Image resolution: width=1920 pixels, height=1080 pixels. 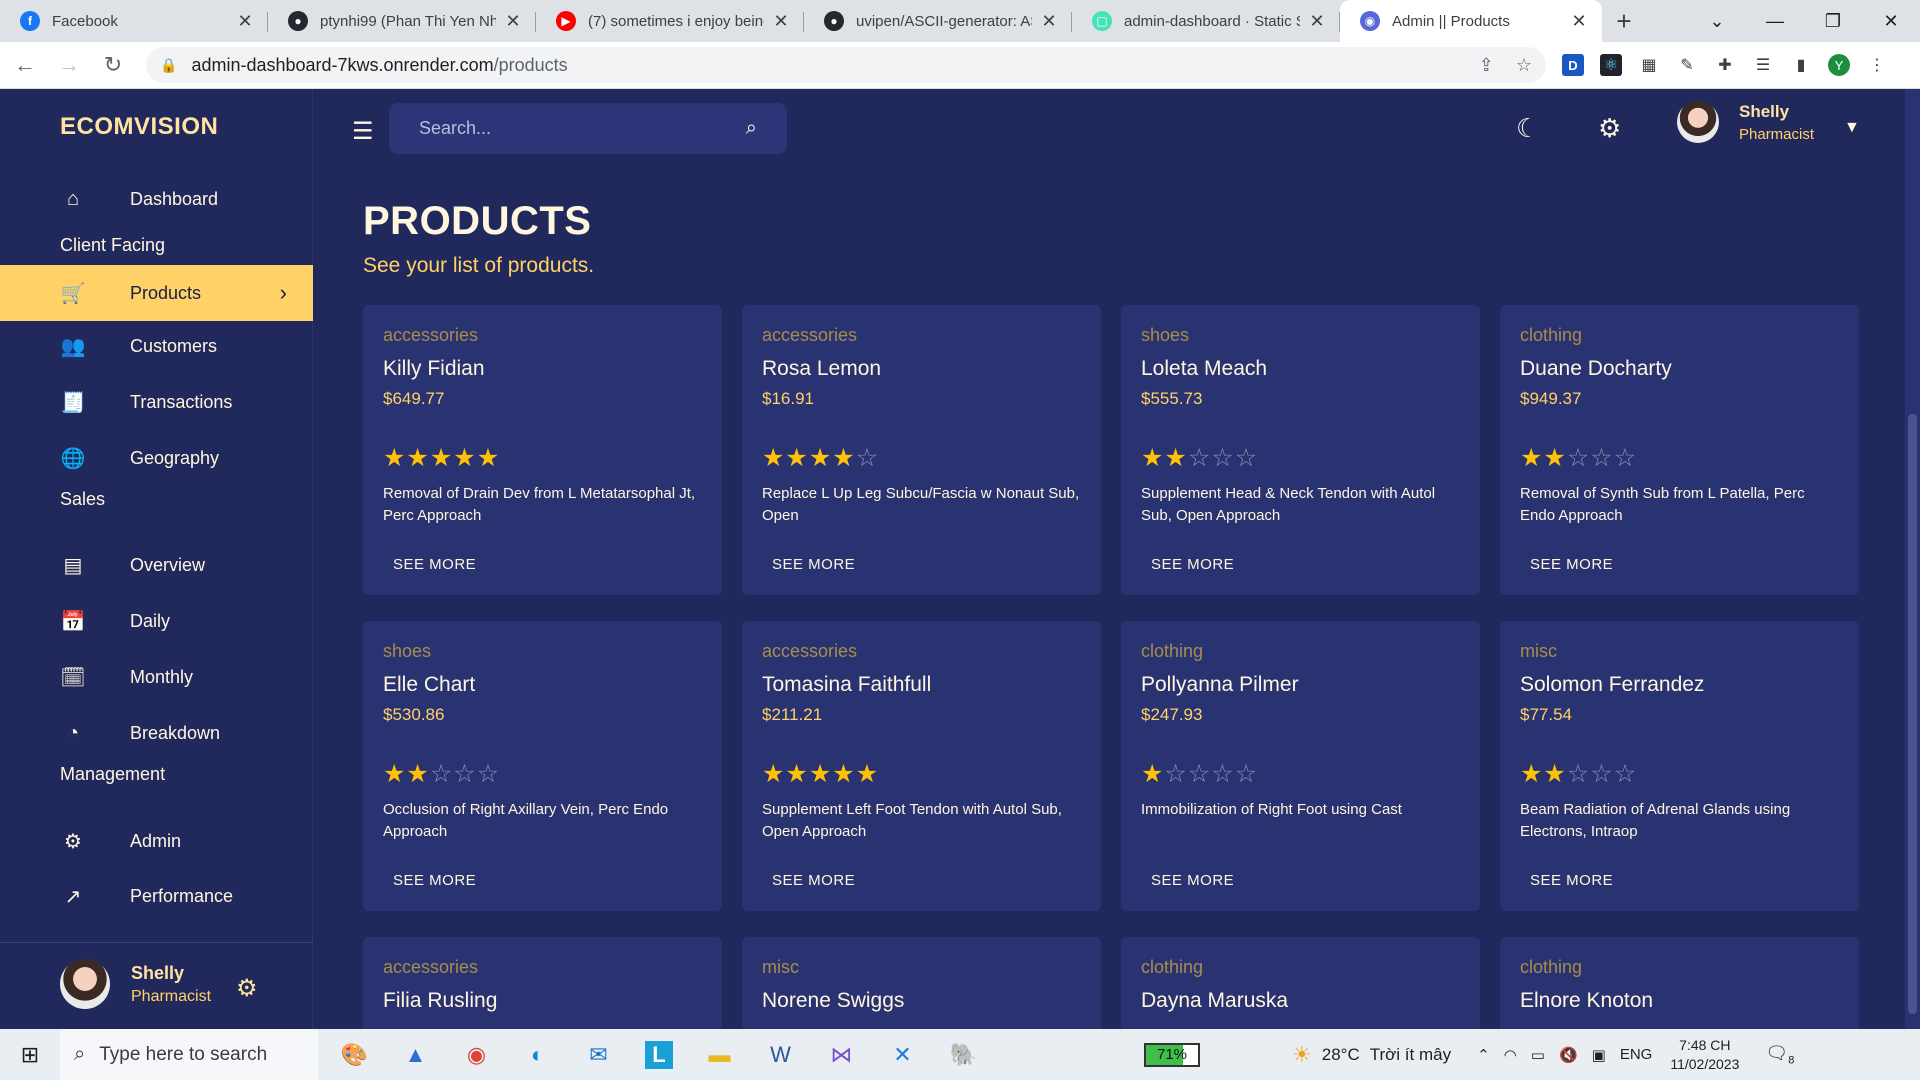 What do you see at coordinates (1524, 65) in the screenshot?
I see `bookmark-star-icon: ☆` at bounding box center [1524, 65].